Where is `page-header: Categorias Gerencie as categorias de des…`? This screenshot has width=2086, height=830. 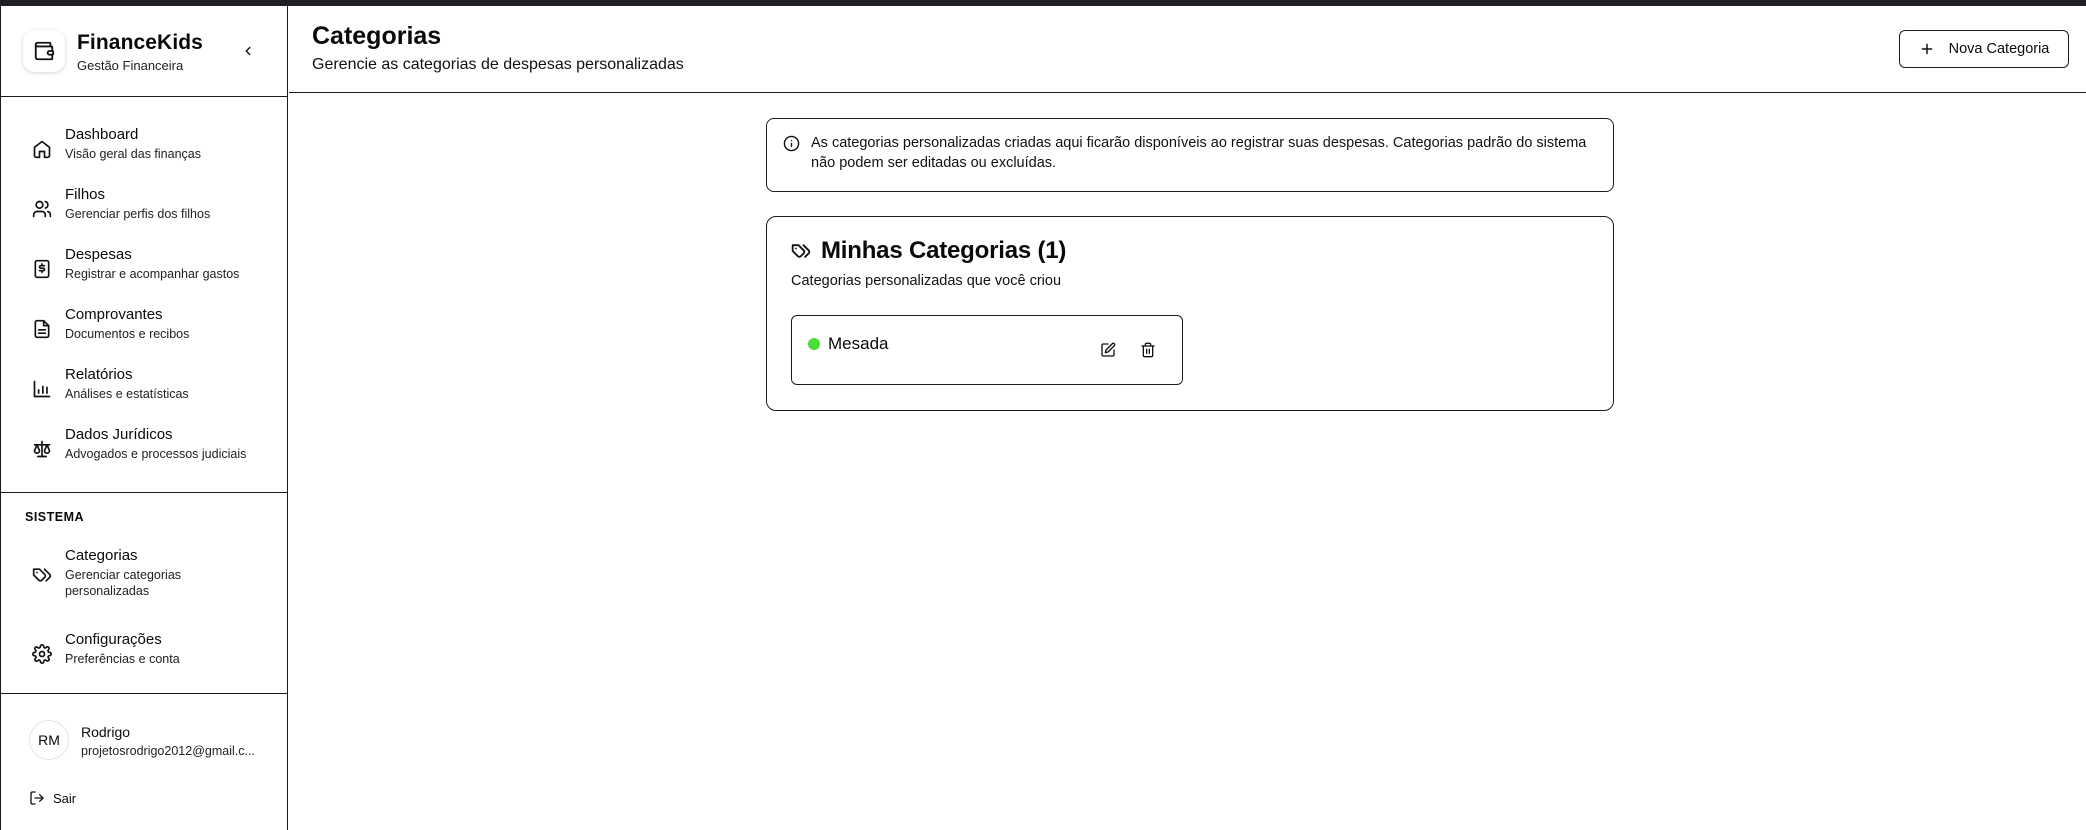 page-header: Categorias Gerencie as categorias de des… is located at coordinates (1187, 49).